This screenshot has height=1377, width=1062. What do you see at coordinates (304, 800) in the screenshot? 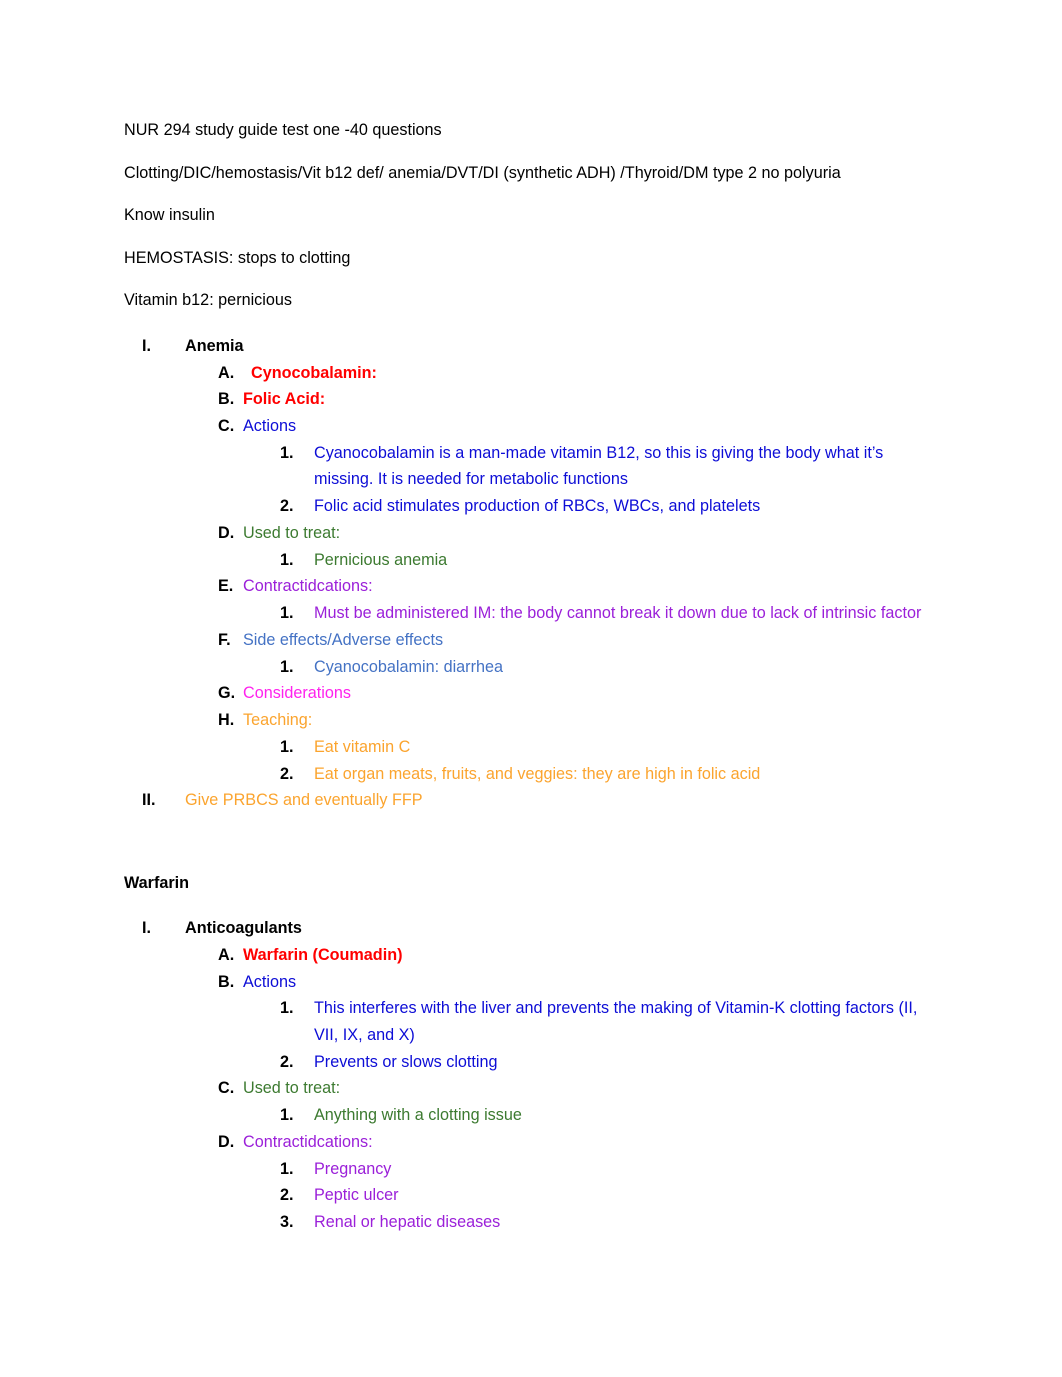
I see `outline-text-give-prbcs: Give PRBCS and eventually FFP` at bounding box center [304, 800].